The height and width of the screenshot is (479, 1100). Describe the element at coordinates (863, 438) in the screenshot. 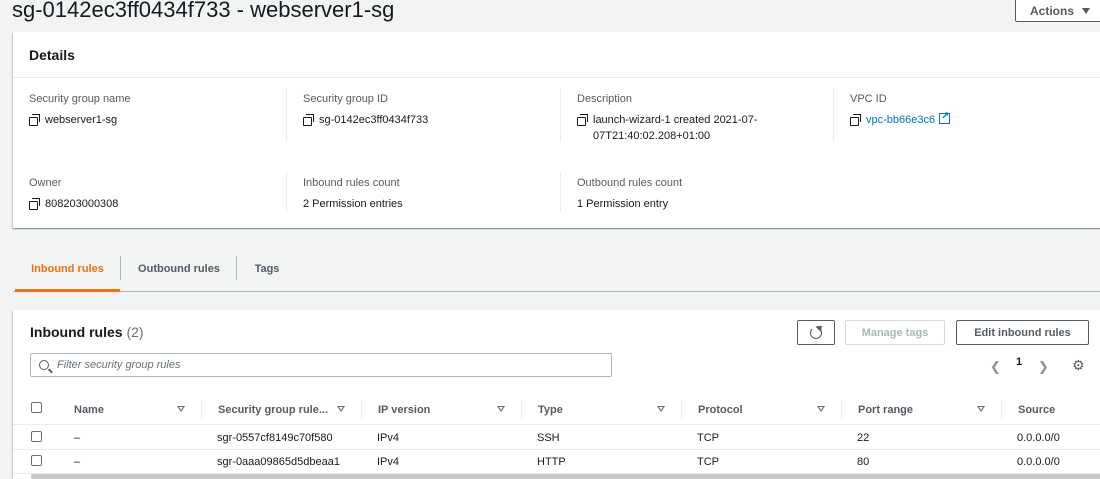

I see `cell-port-range: 22` at that location.